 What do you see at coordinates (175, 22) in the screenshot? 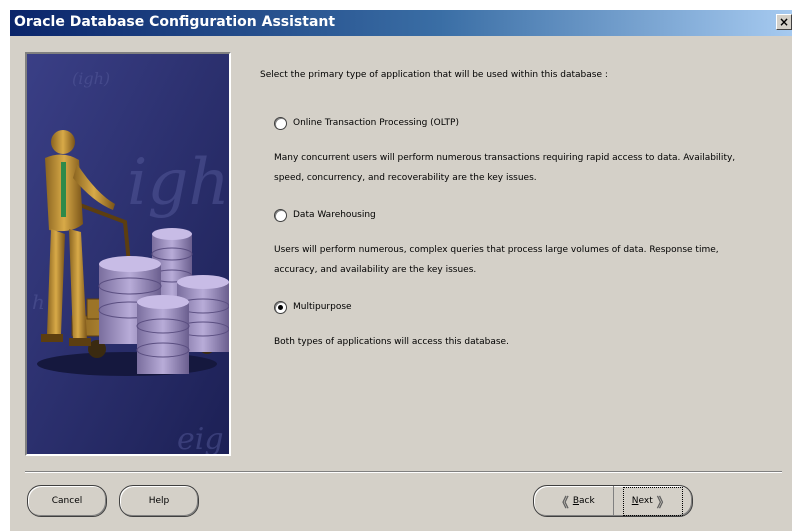
I see `window-title: Oracle Database Configuration Assistant` at bounding box center [175, 22].